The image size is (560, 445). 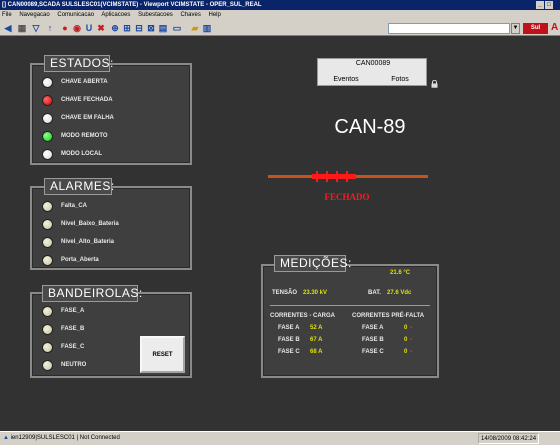 What do you see at coordinates (312, 263) in the screenshot?
I see `medicoes-title: MEDIÇÕES:` at bounding box center [312, 263].